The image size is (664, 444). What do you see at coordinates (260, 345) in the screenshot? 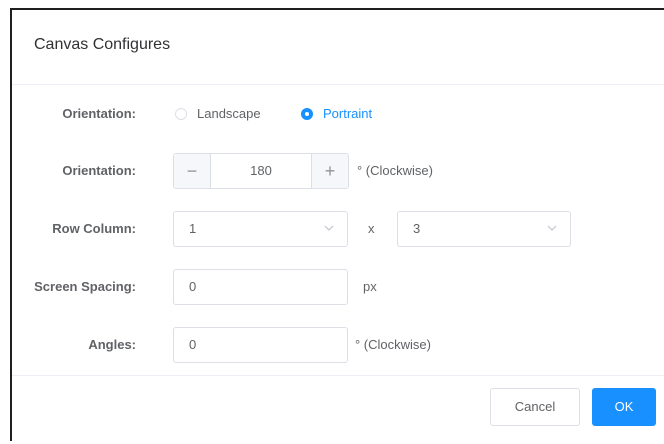
I see `angles-input: 0` at bounding box center [260, 345].